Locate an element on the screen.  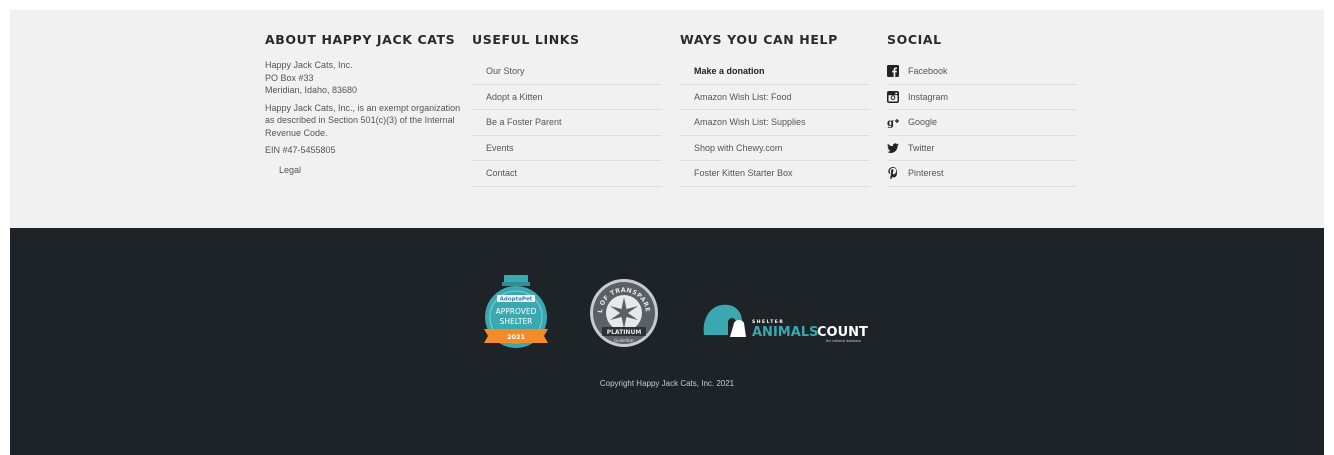
social-twitter: Twitter is located at coordinates (982, 148).